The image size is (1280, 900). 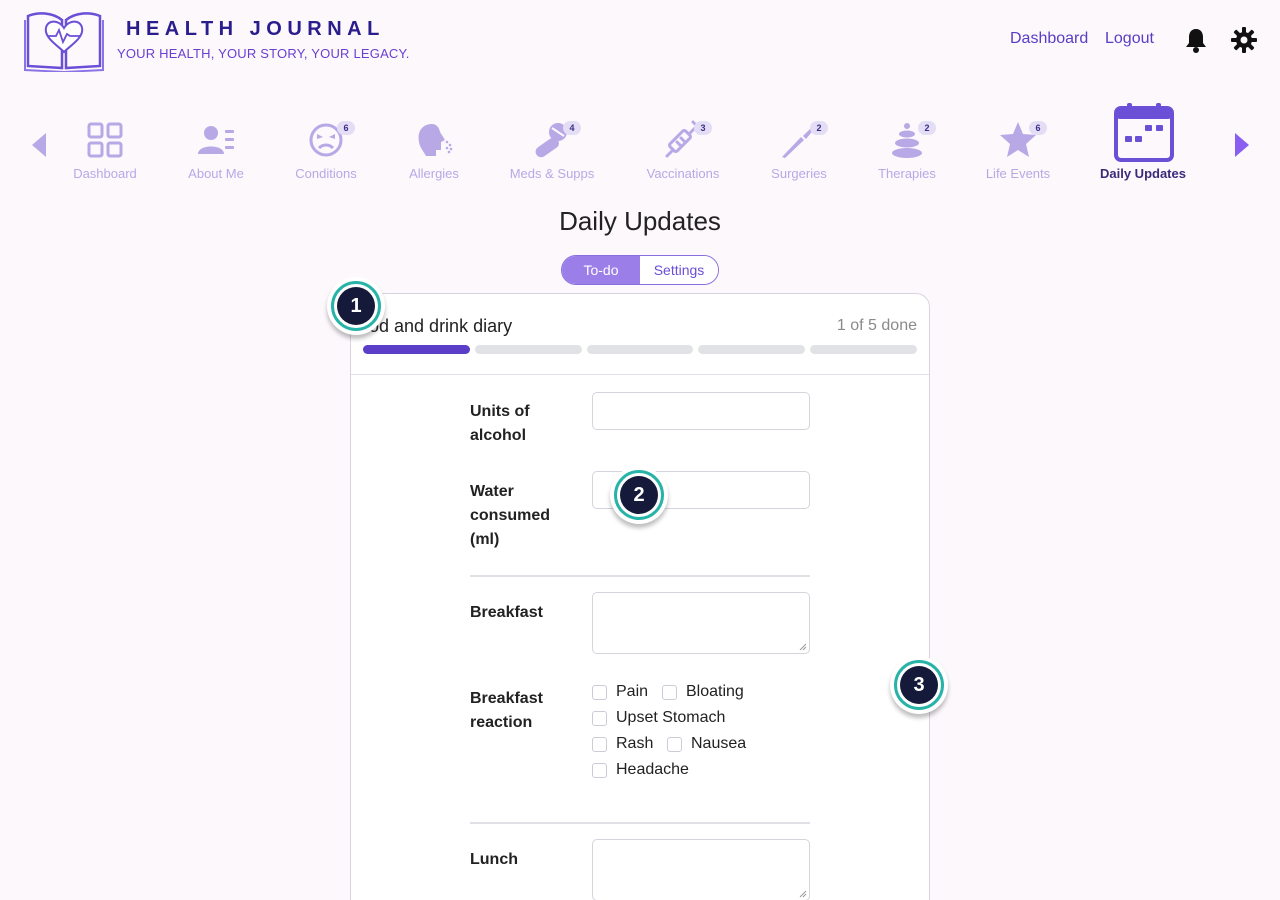 I want to click on alcohol-input, so click(x=701, y=411).